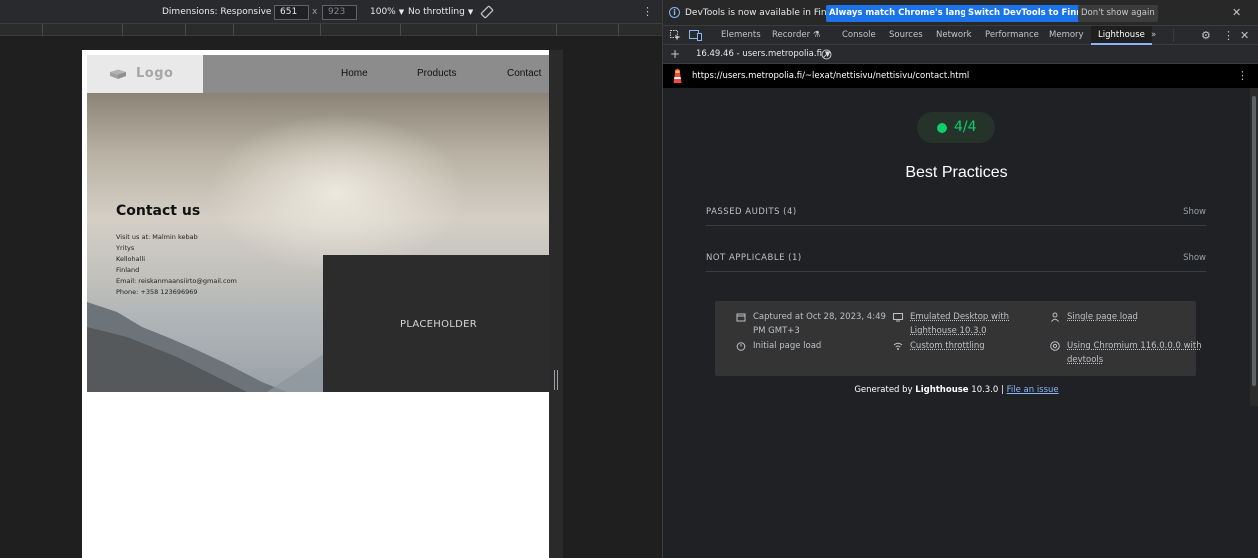  Describe the element at coordinates (118, 74) in the screenshot. I see `logo-icon` at that location.